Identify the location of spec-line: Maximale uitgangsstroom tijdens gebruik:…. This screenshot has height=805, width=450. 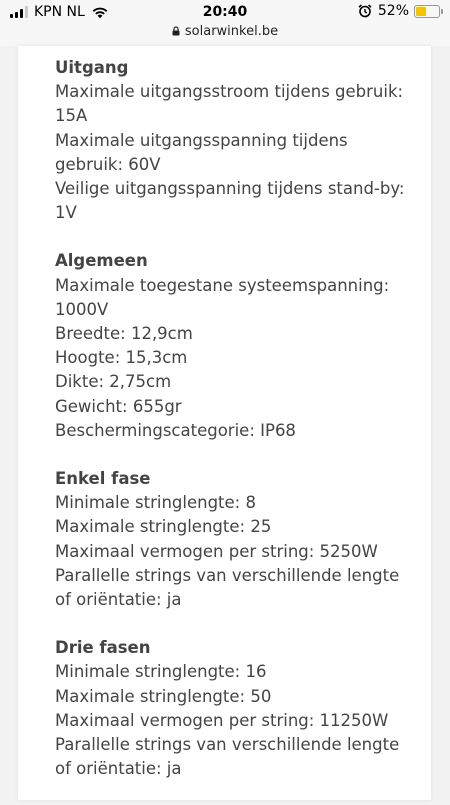
(229, 104).